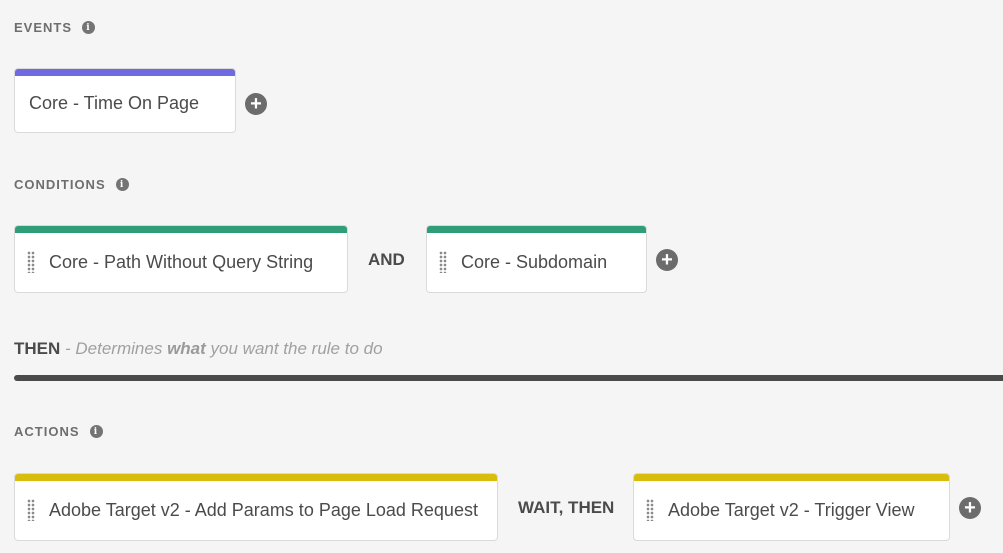 This screenshot has width=1003, height=553. I want to click on then-keyword: THEN, so click(37, 348).